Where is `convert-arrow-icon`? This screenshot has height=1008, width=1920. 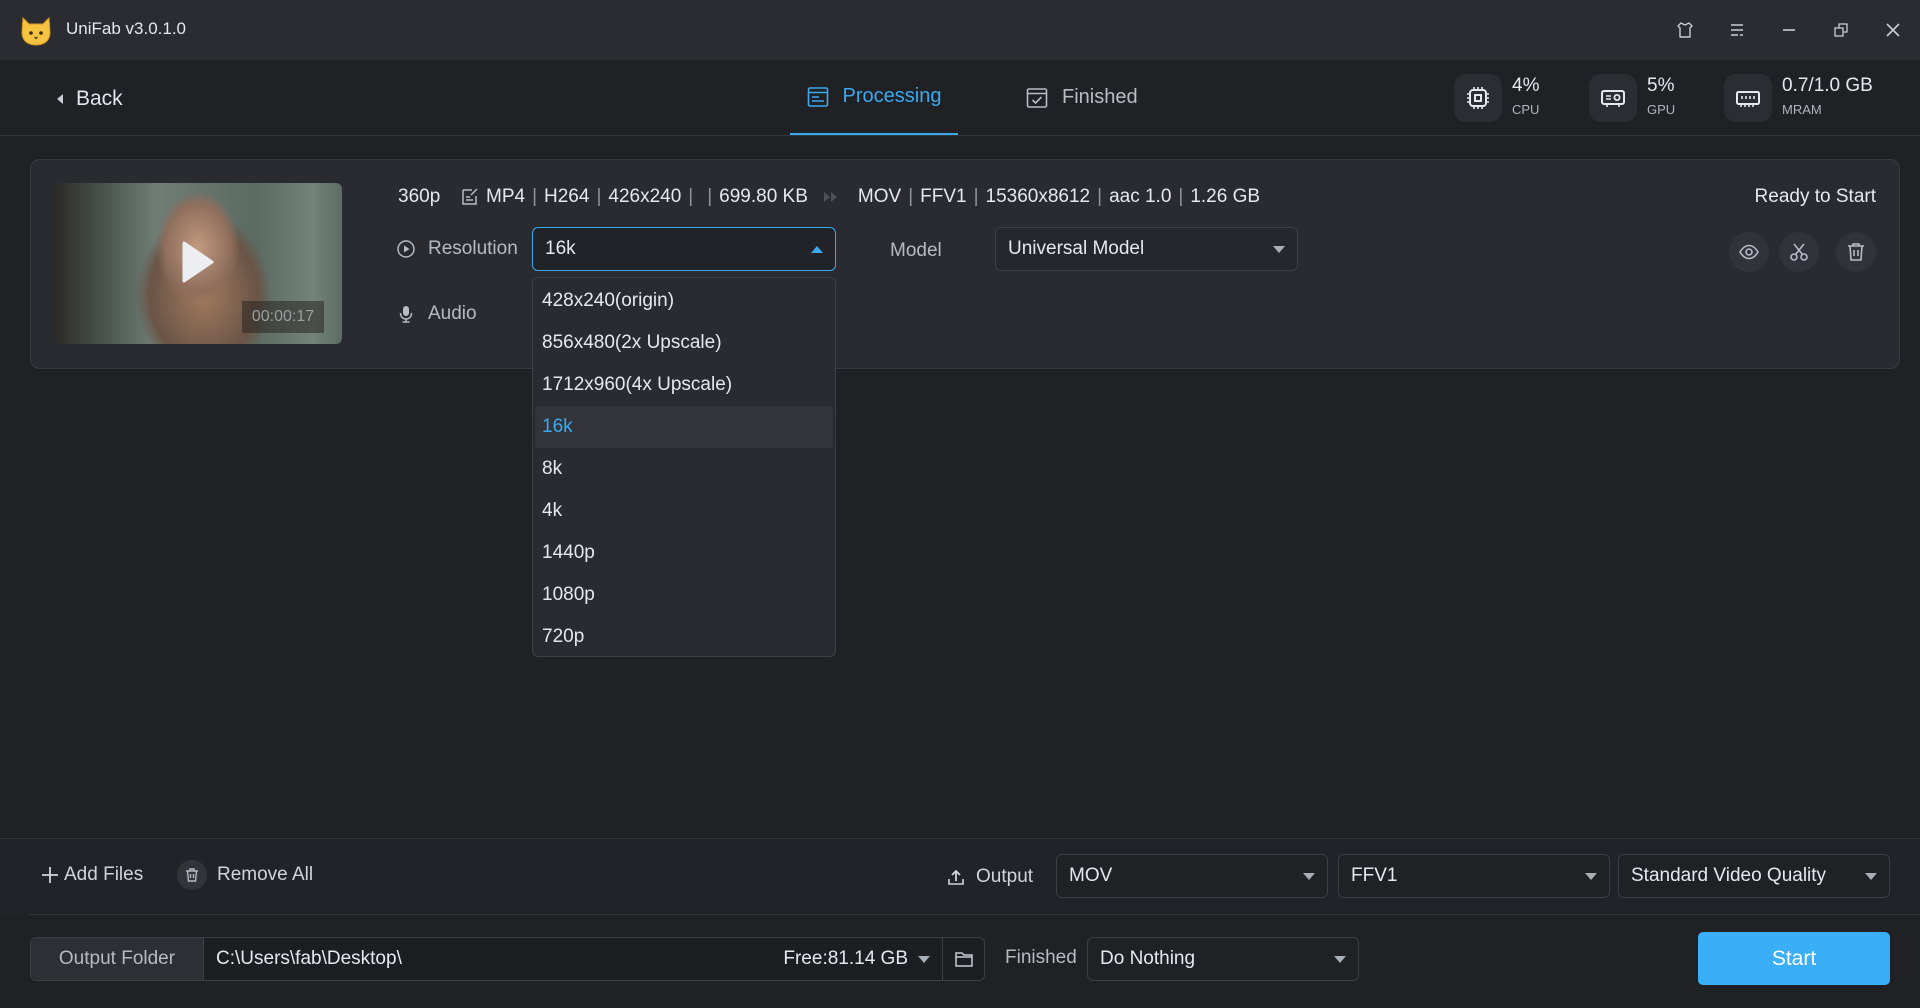
convert-arrow-icon is located at coordinates (830, 197).